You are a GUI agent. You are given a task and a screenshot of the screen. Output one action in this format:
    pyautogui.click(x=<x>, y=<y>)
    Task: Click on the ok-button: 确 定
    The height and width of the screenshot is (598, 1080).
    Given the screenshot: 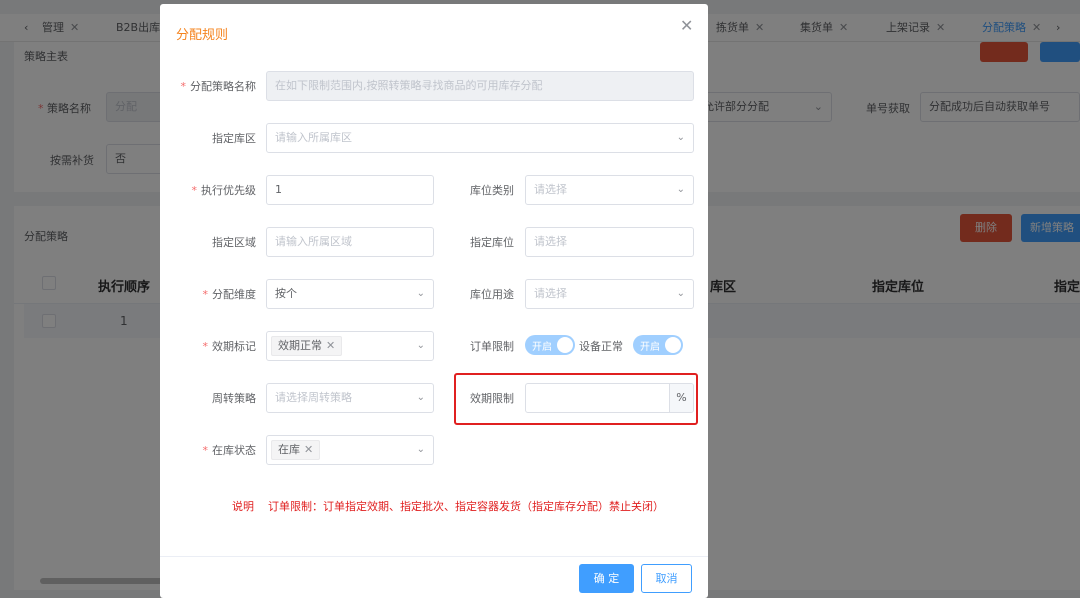 What is the action you would take?
    pyautogui.click(x=606, y=578)
    